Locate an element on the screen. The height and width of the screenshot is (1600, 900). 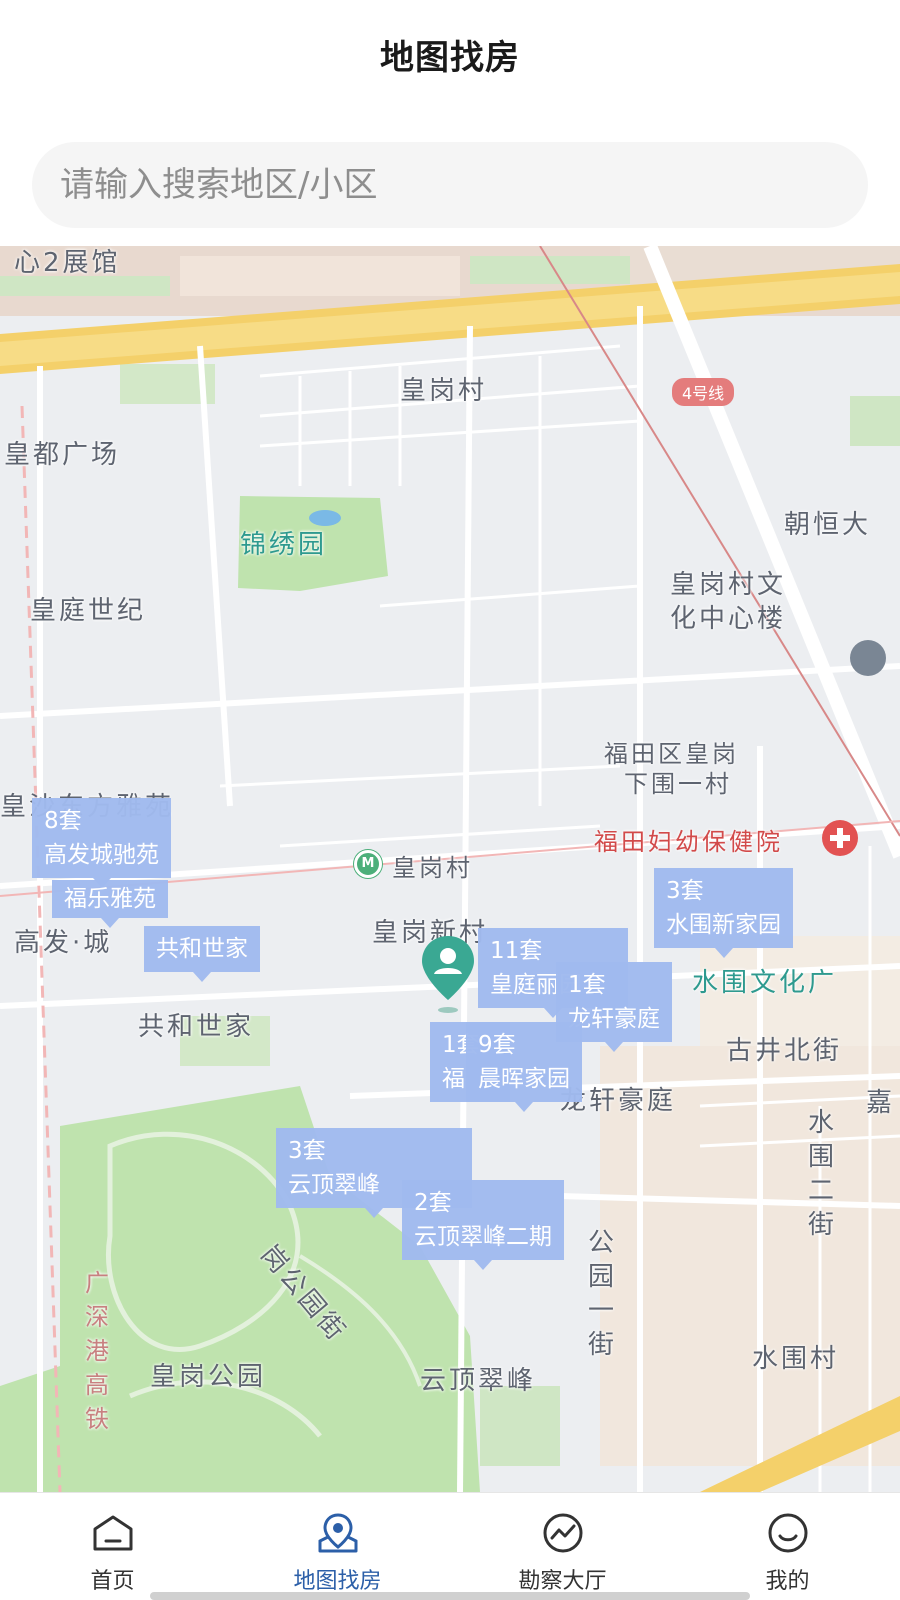
tab-map-search: 地图找房 is located at coordinates (337, 1546).